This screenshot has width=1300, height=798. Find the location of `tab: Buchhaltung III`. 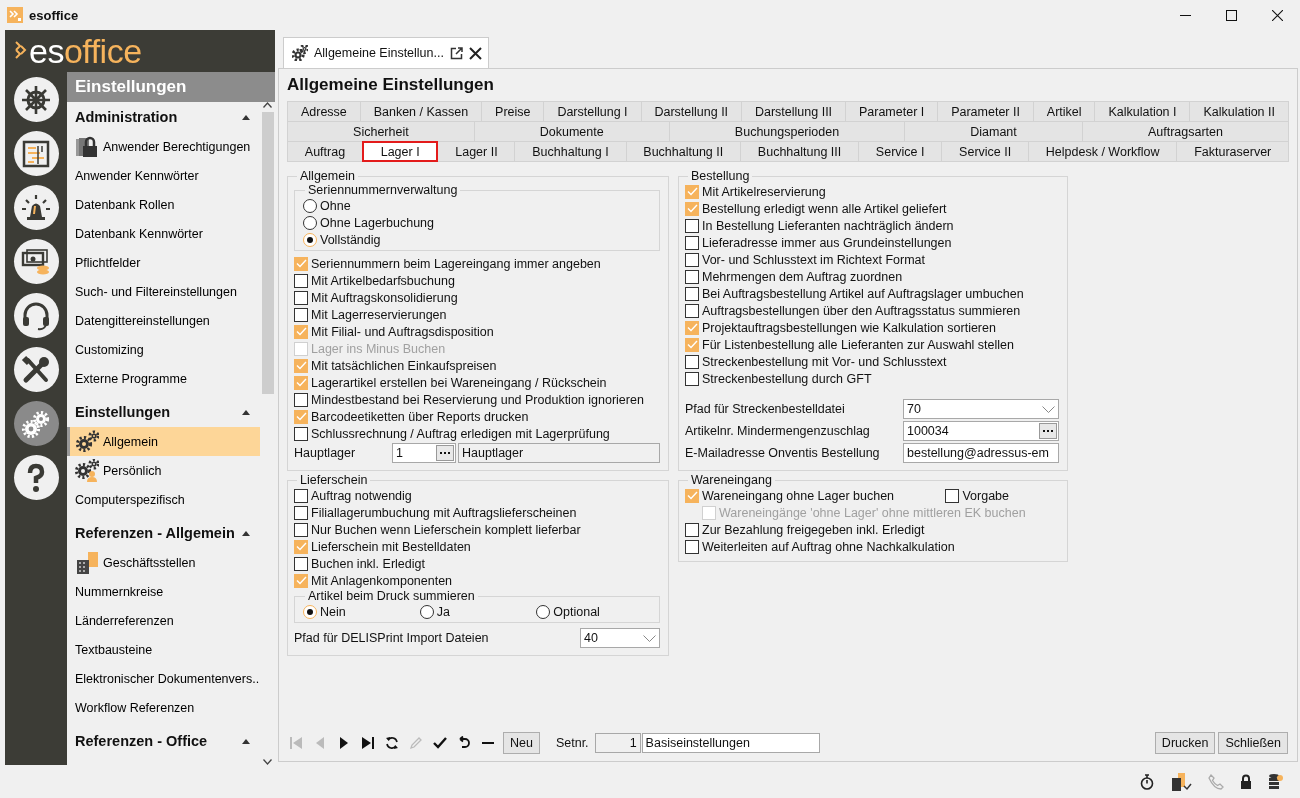

tab: Buchhaltung III is located at coordinates (800, 151).